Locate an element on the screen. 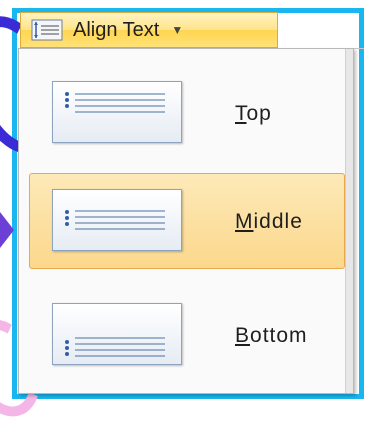  align-text-button: Align Text ▼ is located at coordinates (149, 30).